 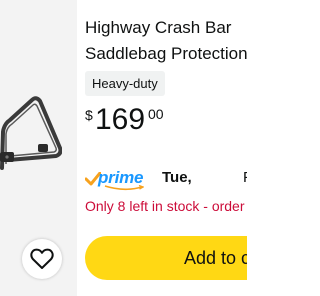 I want to click on delivery-day: Tue,, so click(x=177, y=177).